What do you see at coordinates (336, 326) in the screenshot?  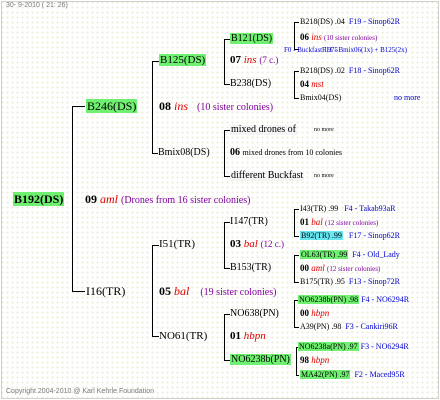 I see `gen4-year: .98` at bounding box center [336, 326].